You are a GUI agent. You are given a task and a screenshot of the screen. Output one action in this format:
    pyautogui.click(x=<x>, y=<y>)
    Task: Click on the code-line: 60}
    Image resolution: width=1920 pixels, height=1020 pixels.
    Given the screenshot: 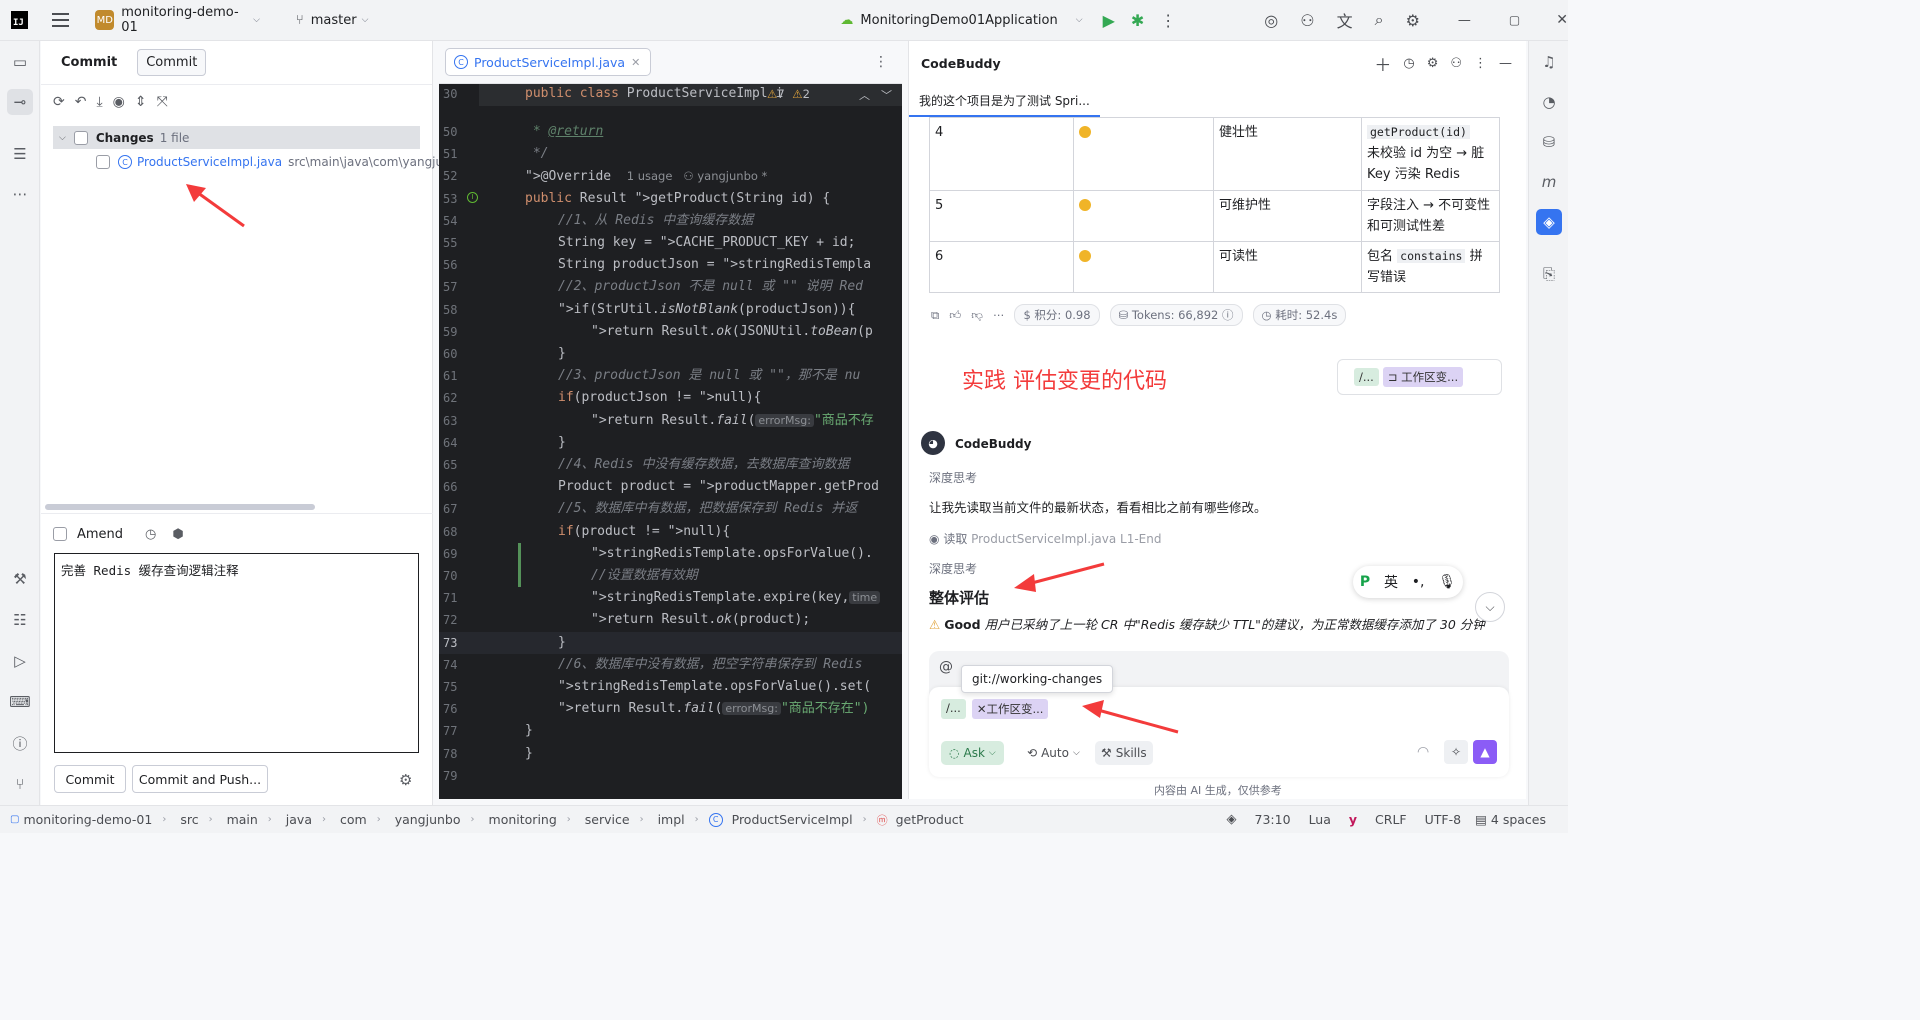 What is the action you would take?
    pyautogui.click(x=670, y=354)
    